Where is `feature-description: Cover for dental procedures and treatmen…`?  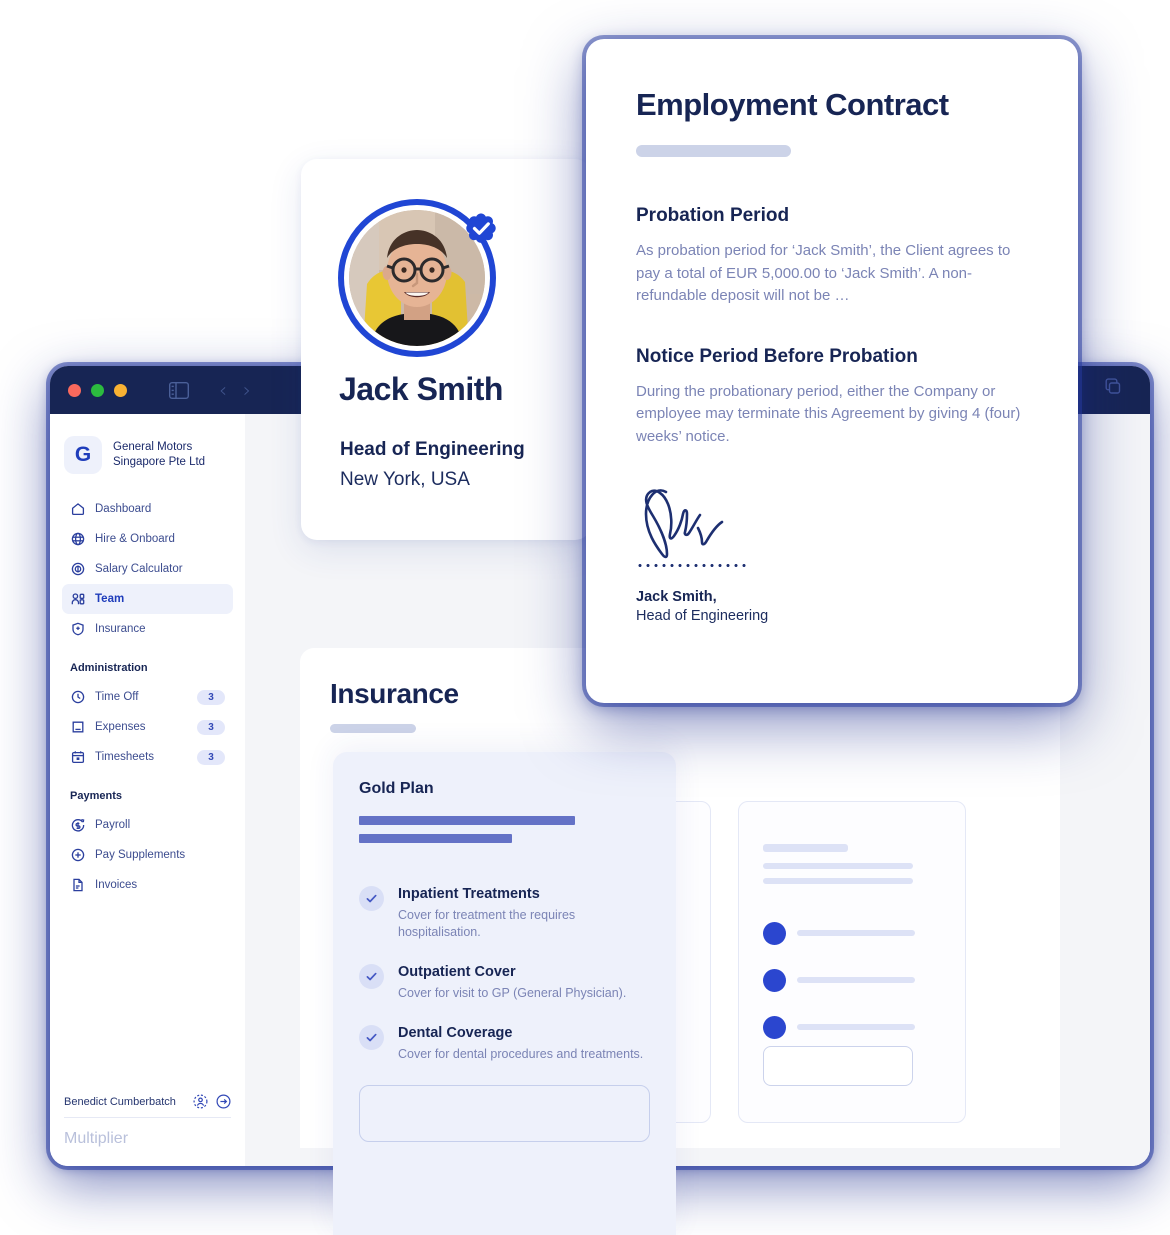 feature-description: Cover for dental procedures and treatmen… is located at coordinates (521, 1054).